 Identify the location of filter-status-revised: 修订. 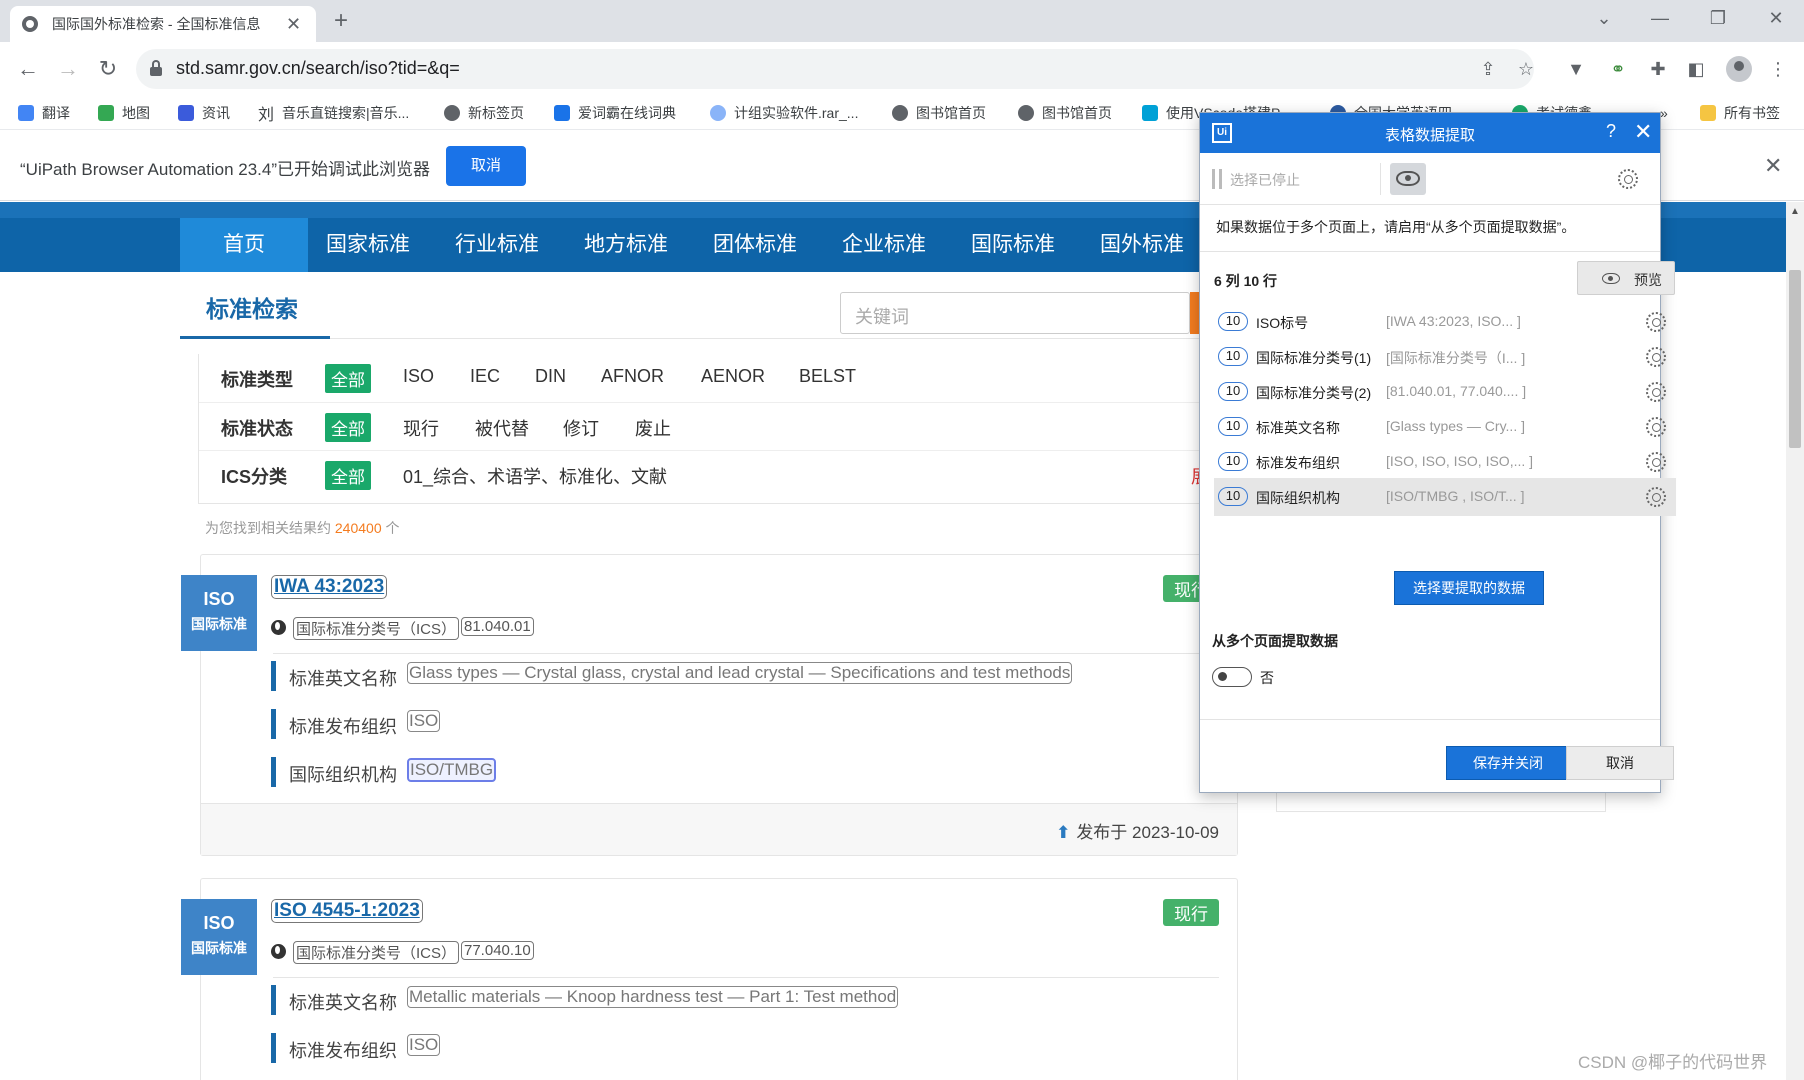
(581, 428).